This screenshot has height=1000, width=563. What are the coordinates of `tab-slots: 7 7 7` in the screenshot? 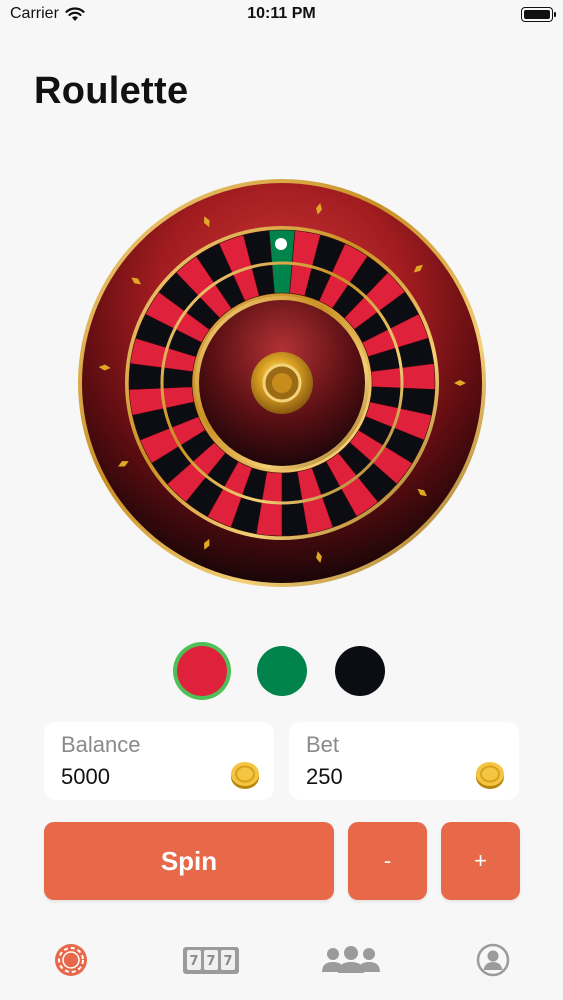 It's located at (211, 960).